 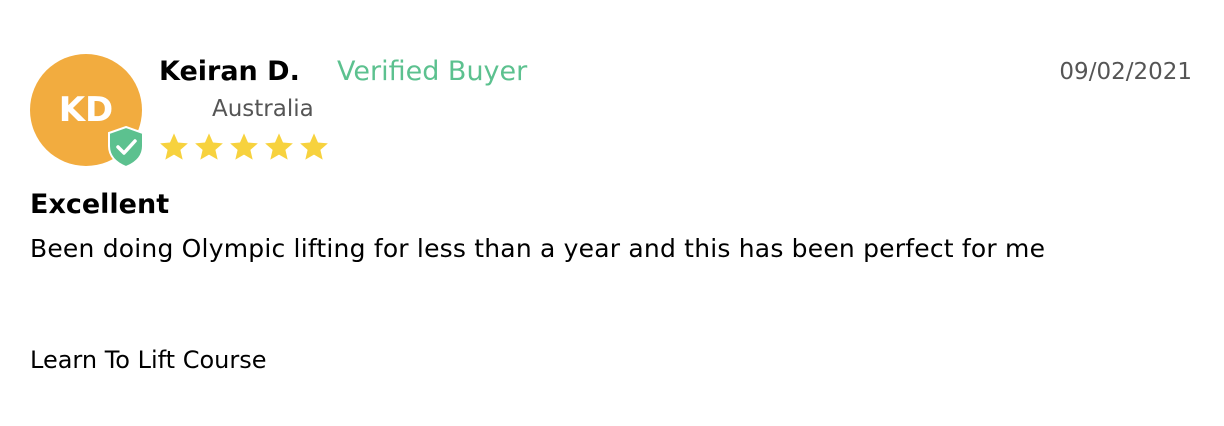 I want to click on review-date: 09/02/2021, so click(x=1125, y=72).